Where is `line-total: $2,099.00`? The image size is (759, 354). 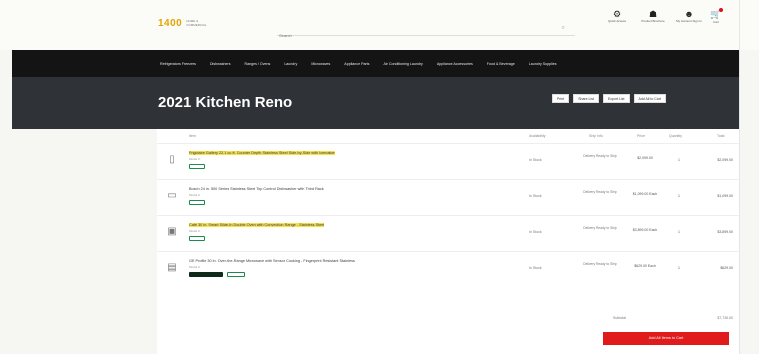 line-total: $2,099.00 is located at coordinates (725, 160).